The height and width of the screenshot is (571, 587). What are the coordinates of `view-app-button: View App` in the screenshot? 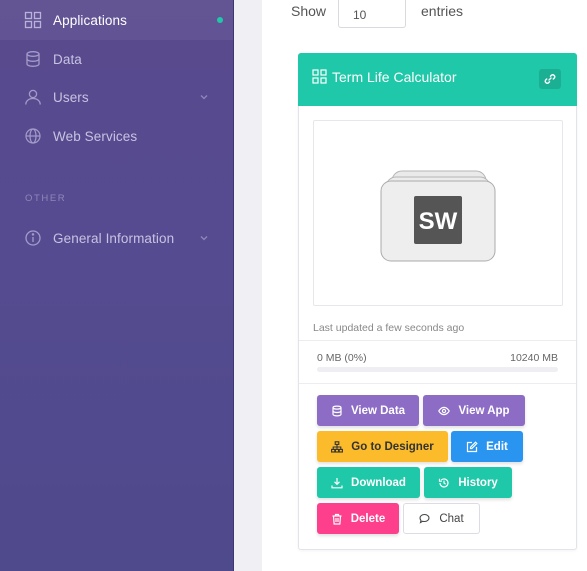 It's located at (474, 410).